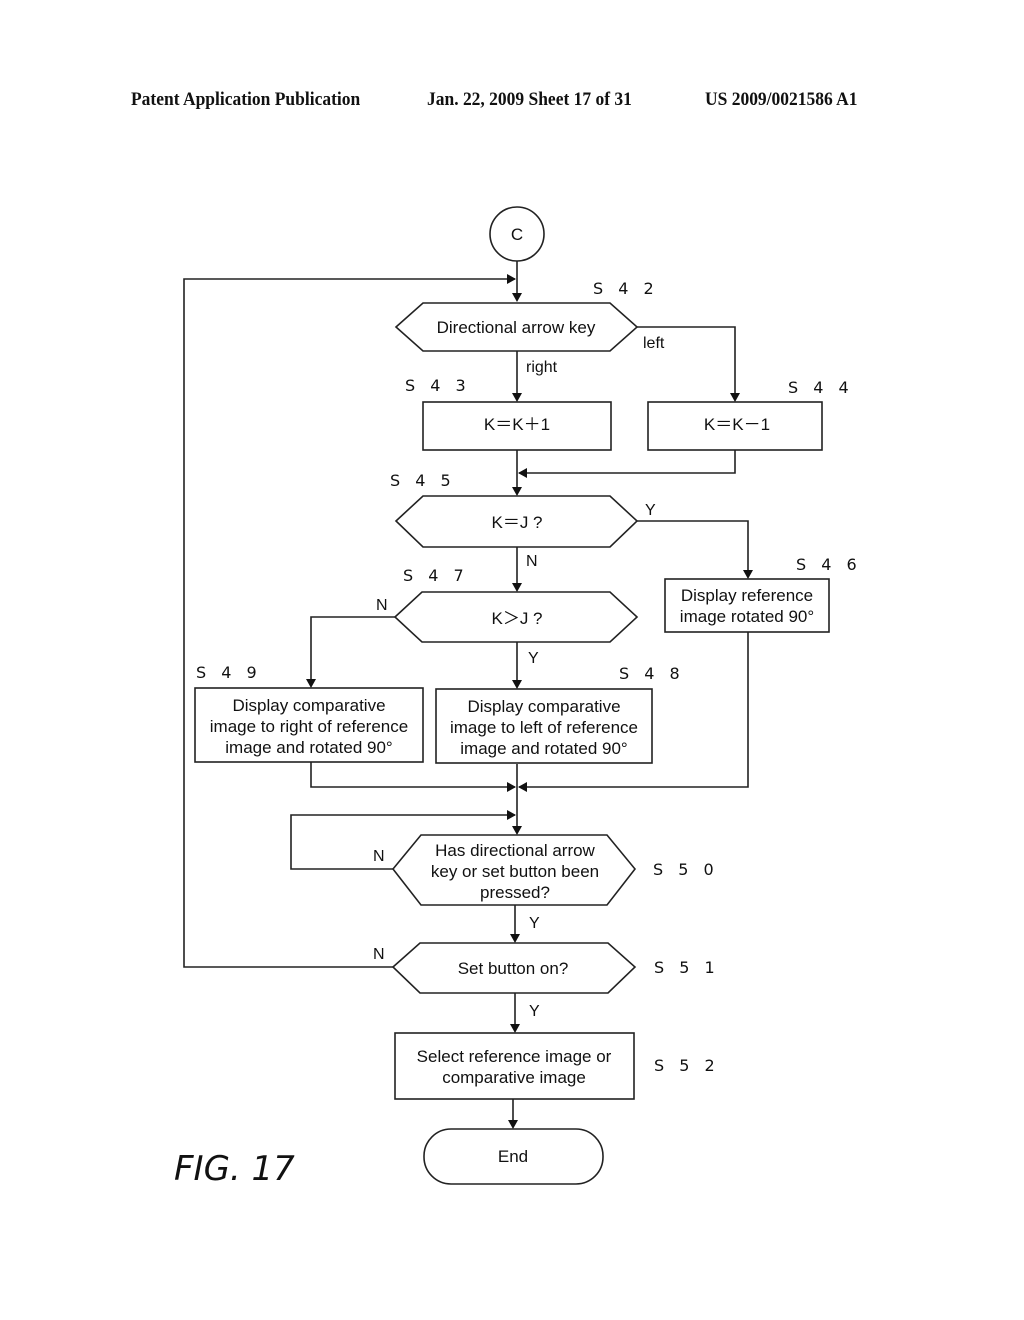 The width and height of the screenshot is (1024, 1320). I want to click on step-text: K＝K－1, so click(737, 424).